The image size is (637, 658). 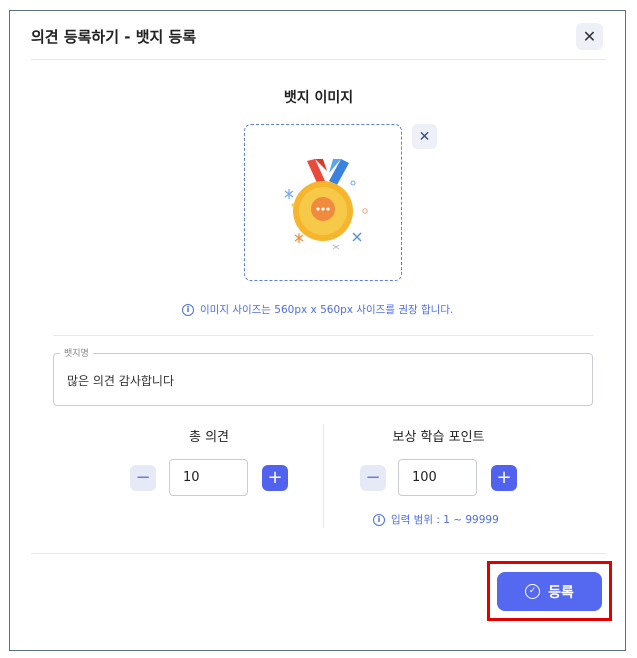 I want to click on image-size-info: i 이미지 사이즈는 560px x 560px 사이즈를 권장 합니다., so click(x=317, y=309).